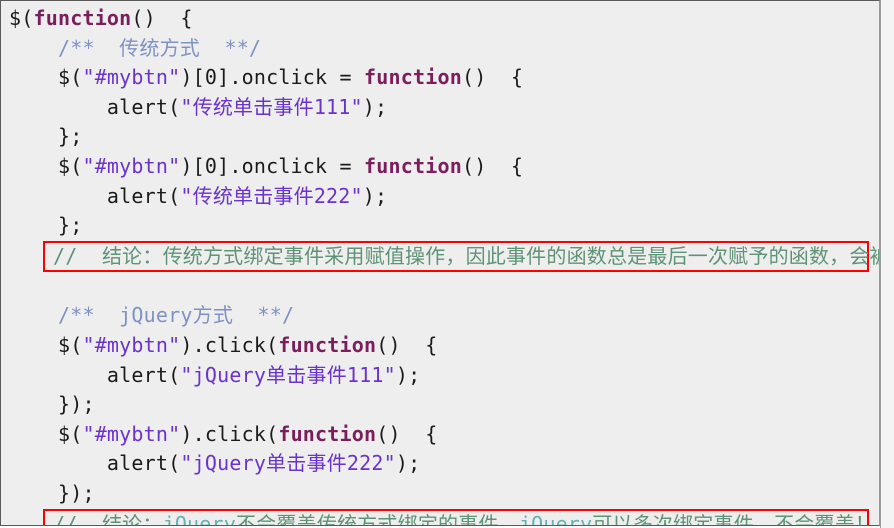  What do you see at coordinates (440, 197) in the screenshot?
I see `code-line: alert("传统单击事件222");` at bounding box center [440, 197].